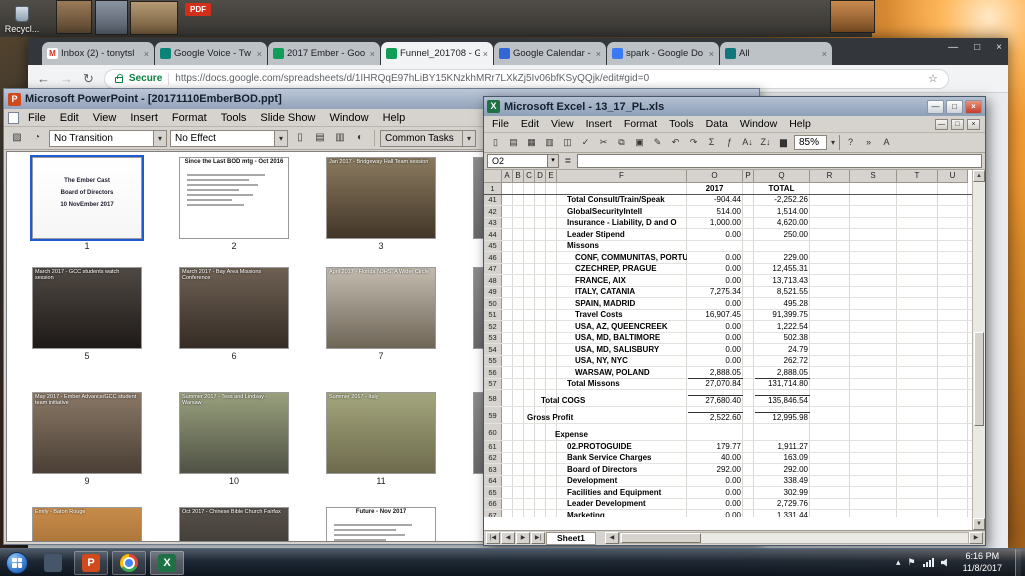 This screenshot has height=576, width=1025. Describe the element at coordinates (495, 143) in the screenshot. I see `new-icon: ▯` at that location.